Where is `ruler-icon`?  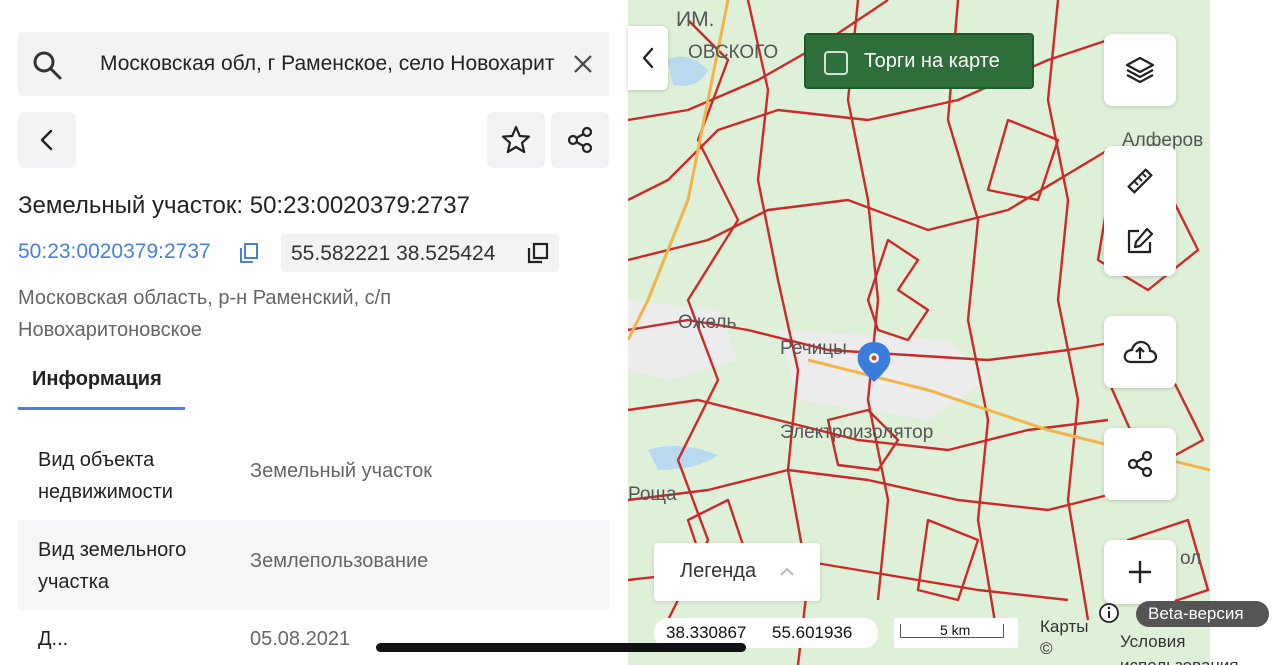 ruler-icon is located at coordinates (1140, 181).